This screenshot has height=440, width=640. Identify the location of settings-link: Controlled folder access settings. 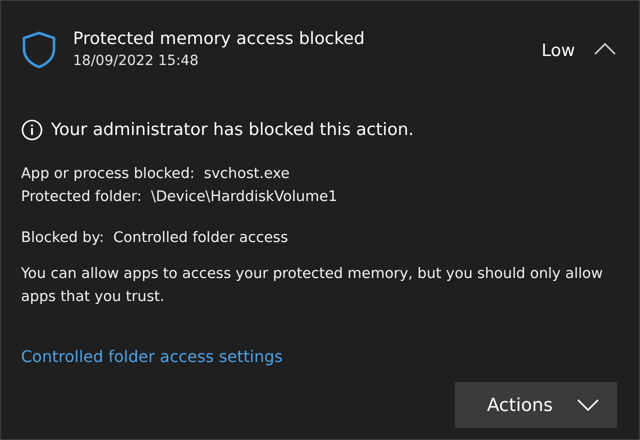
(152, 356).